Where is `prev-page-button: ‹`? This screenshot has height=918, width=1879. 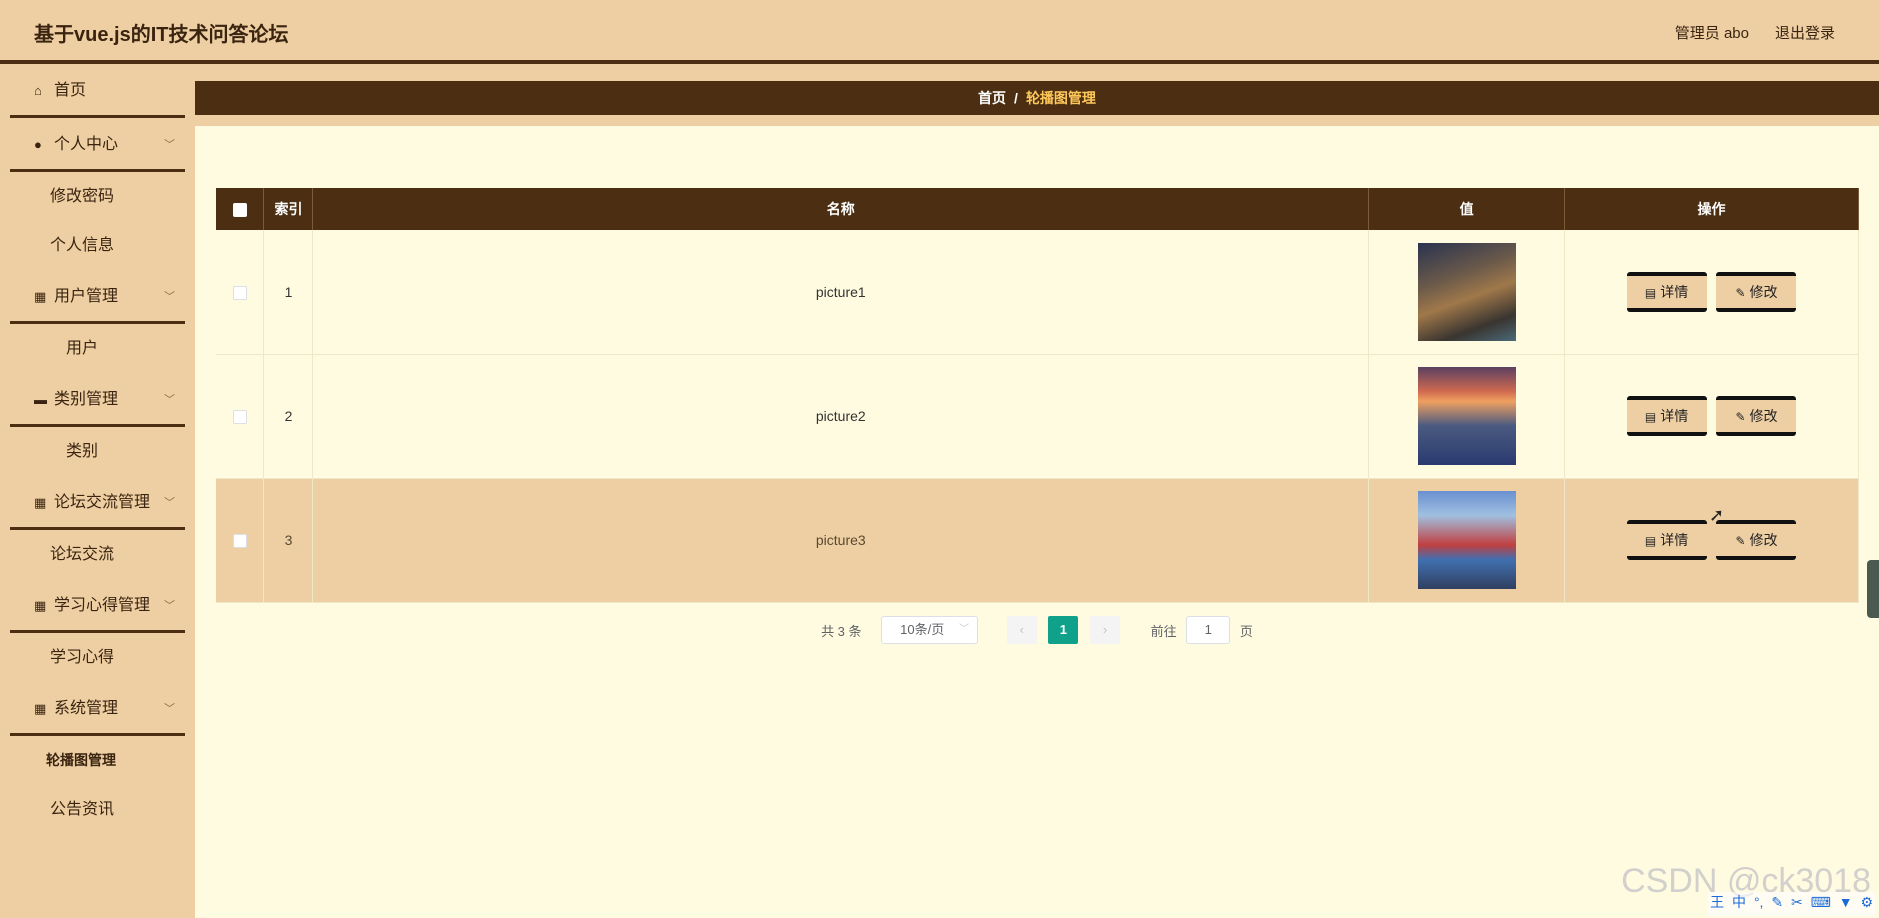
prev-page-button: ‹ is located at coordinates (1021, 630).